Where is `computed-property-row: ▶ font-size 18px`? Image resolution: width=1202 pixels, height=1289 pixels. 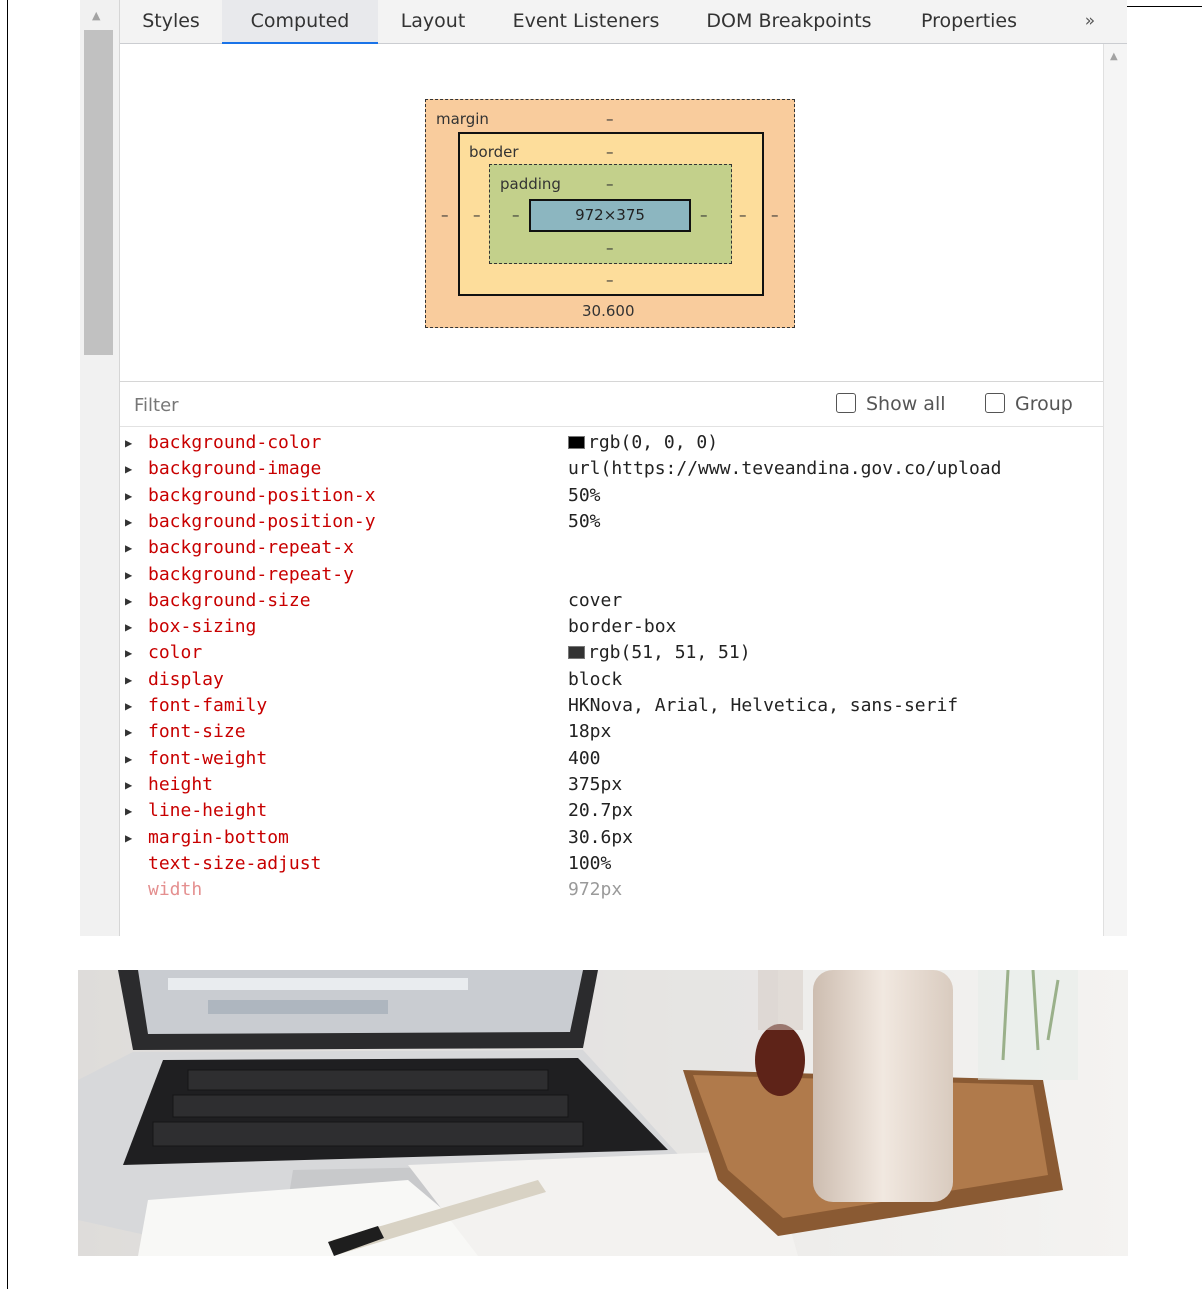 computed-property-row: ▶ font-size 18px is located at coordinates (611, 732).